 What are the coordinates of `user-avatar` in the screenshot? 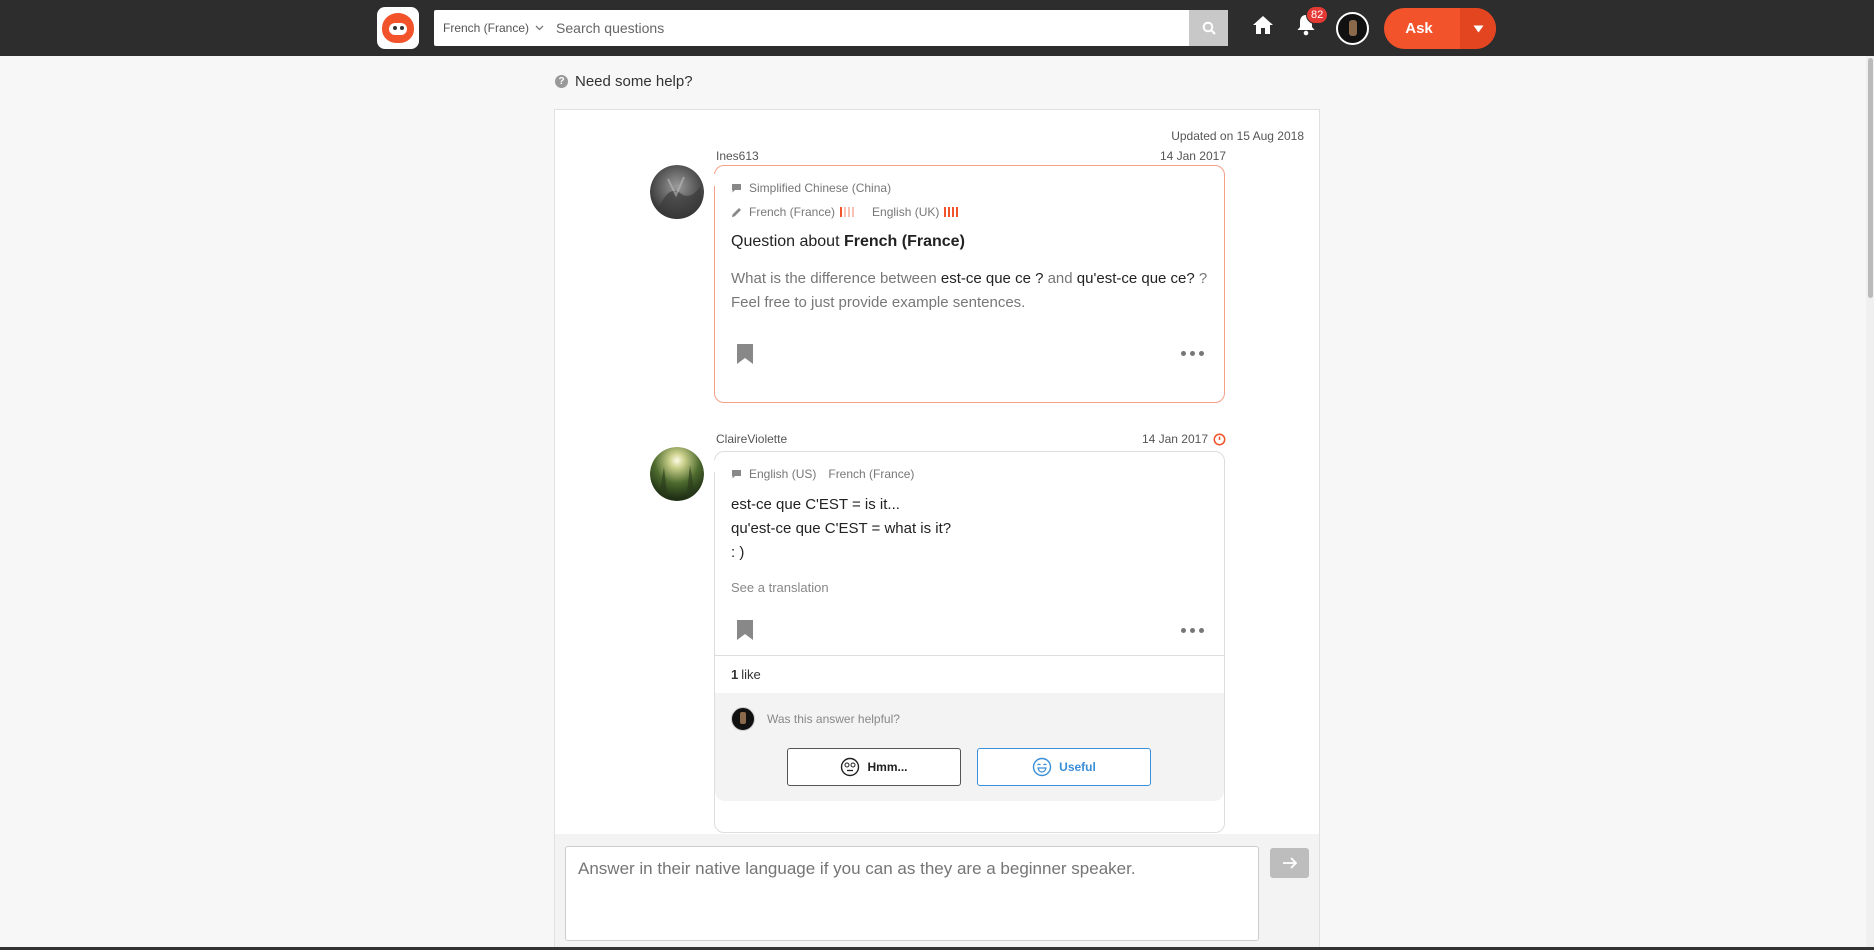 It's located at (1352, 28).